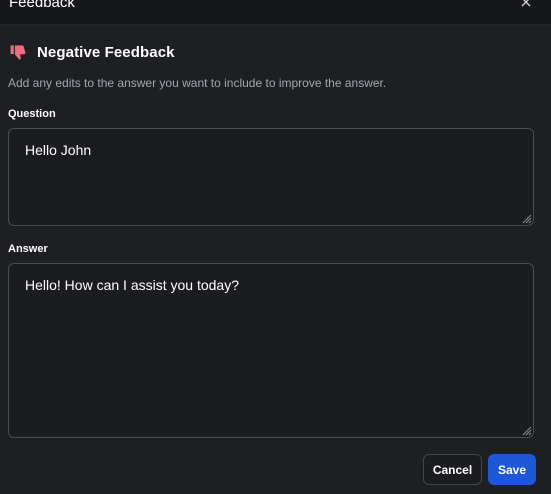 This screenshot has height=494, width=551. I want to click on dialog-window-title: Feedback, so click(42, 5).